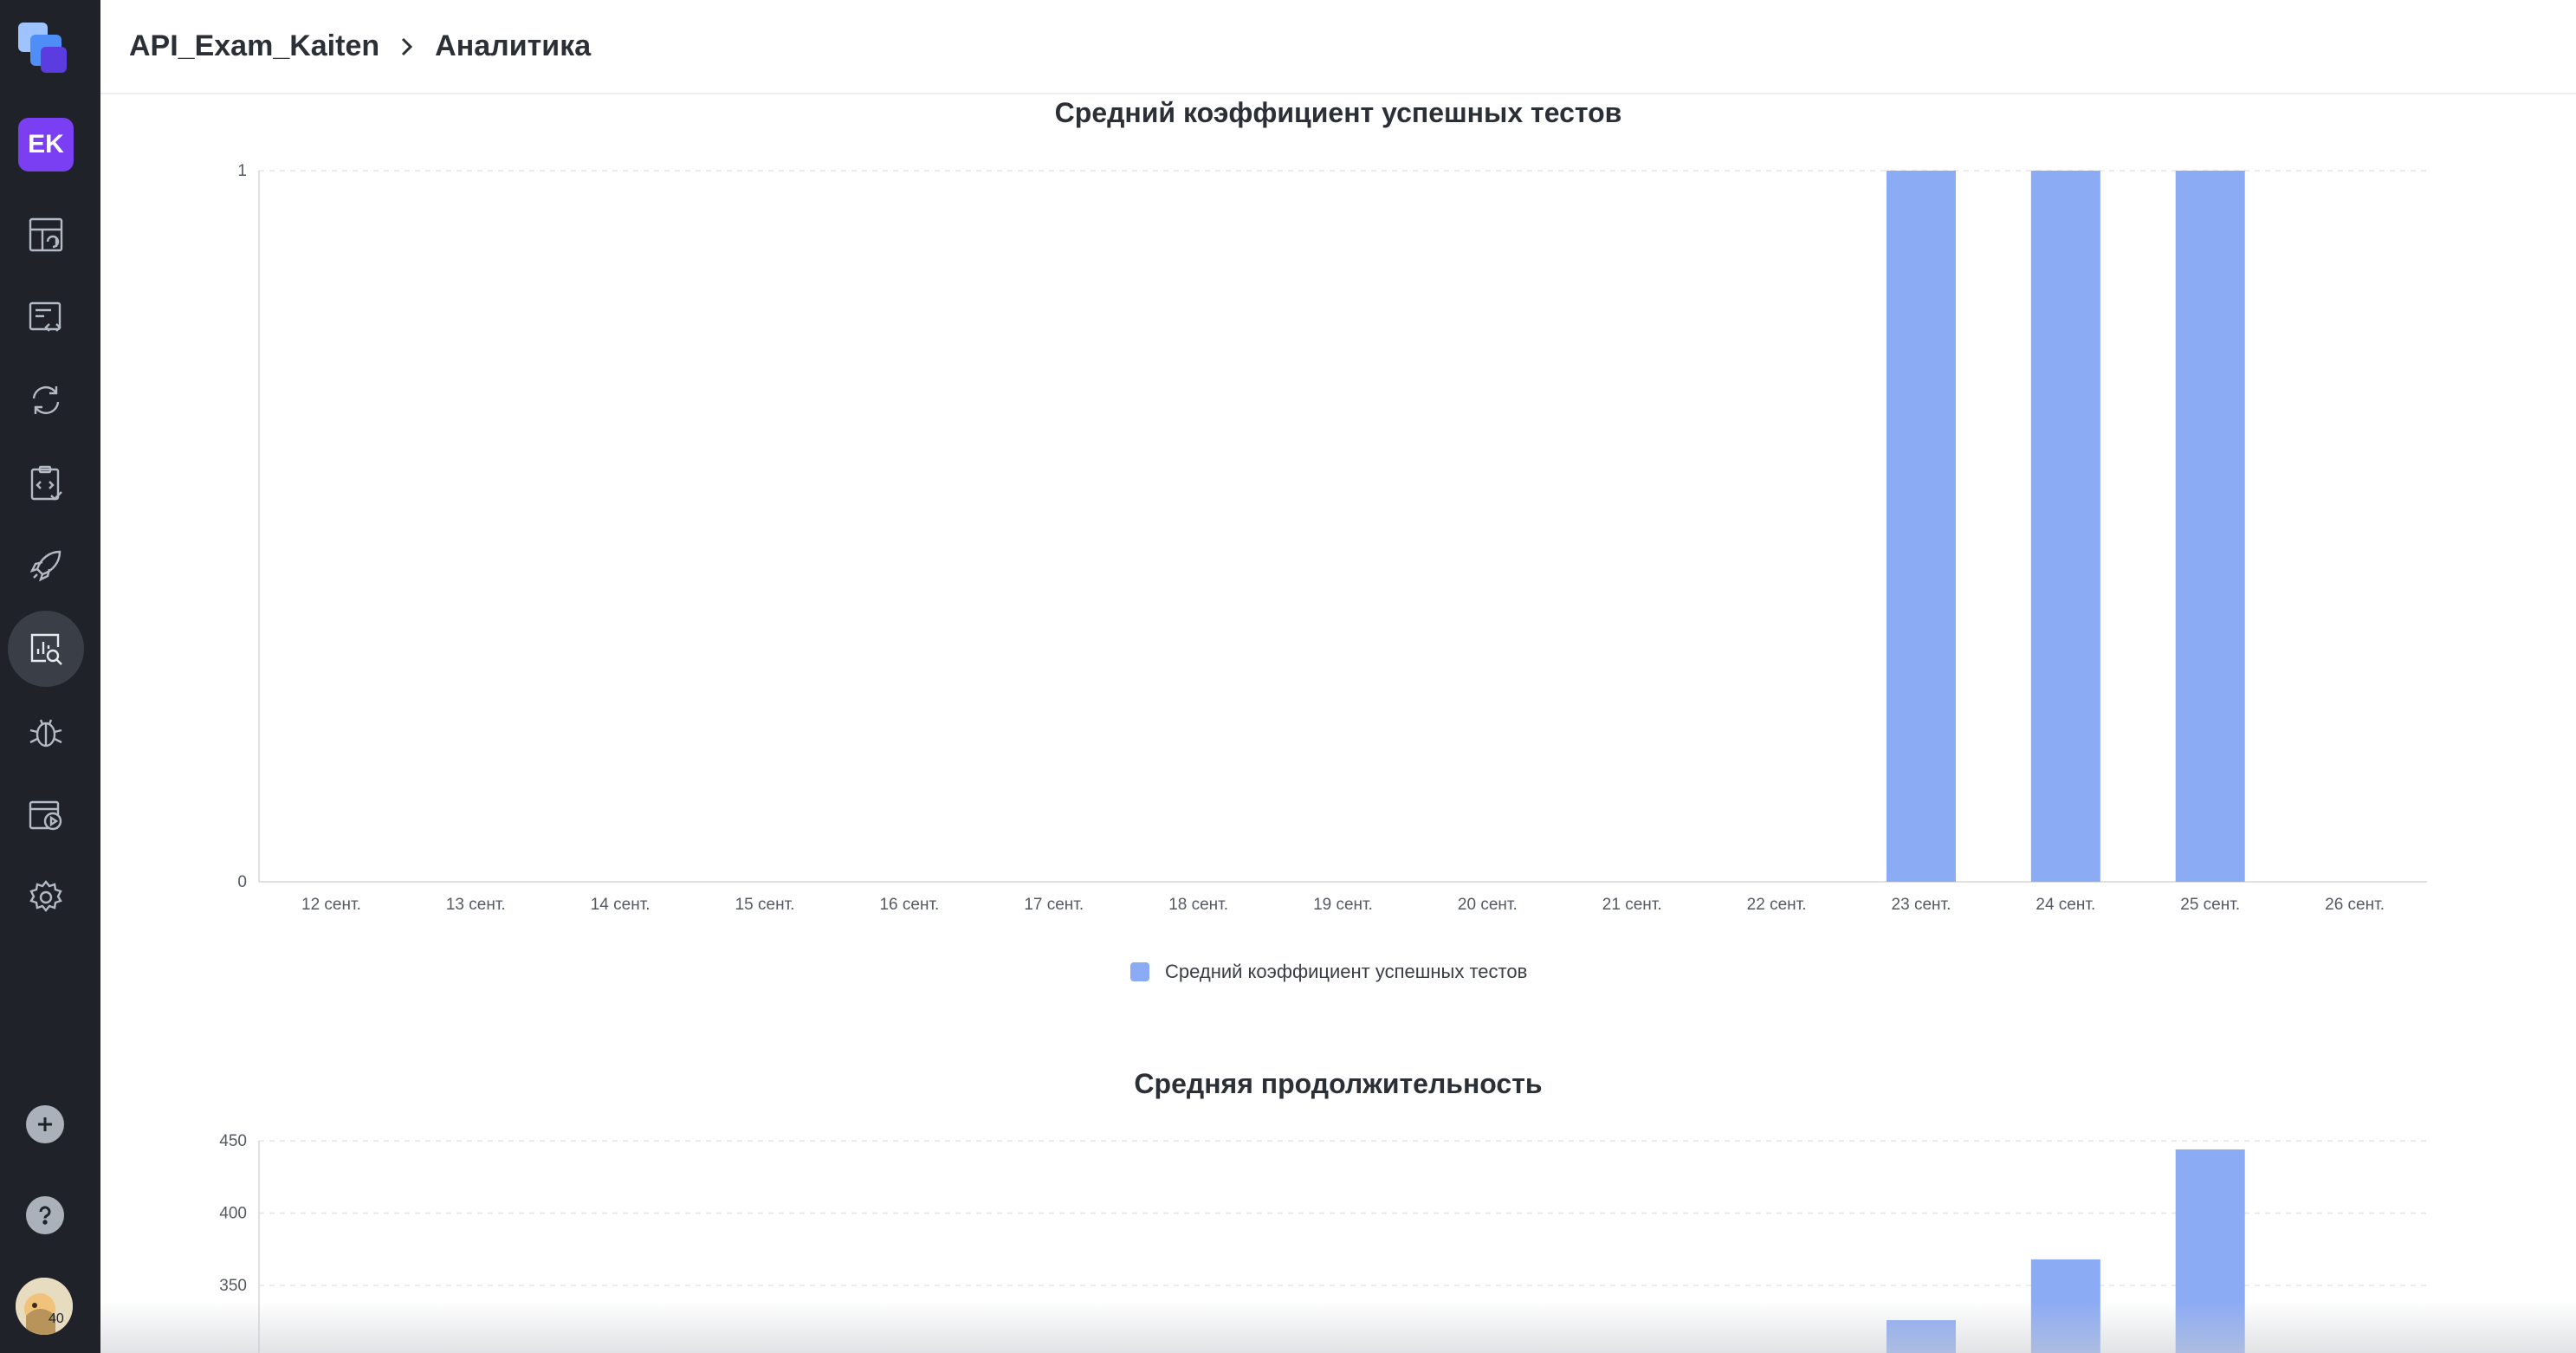  I want to click on app-logo-icon, so click(44, 49).